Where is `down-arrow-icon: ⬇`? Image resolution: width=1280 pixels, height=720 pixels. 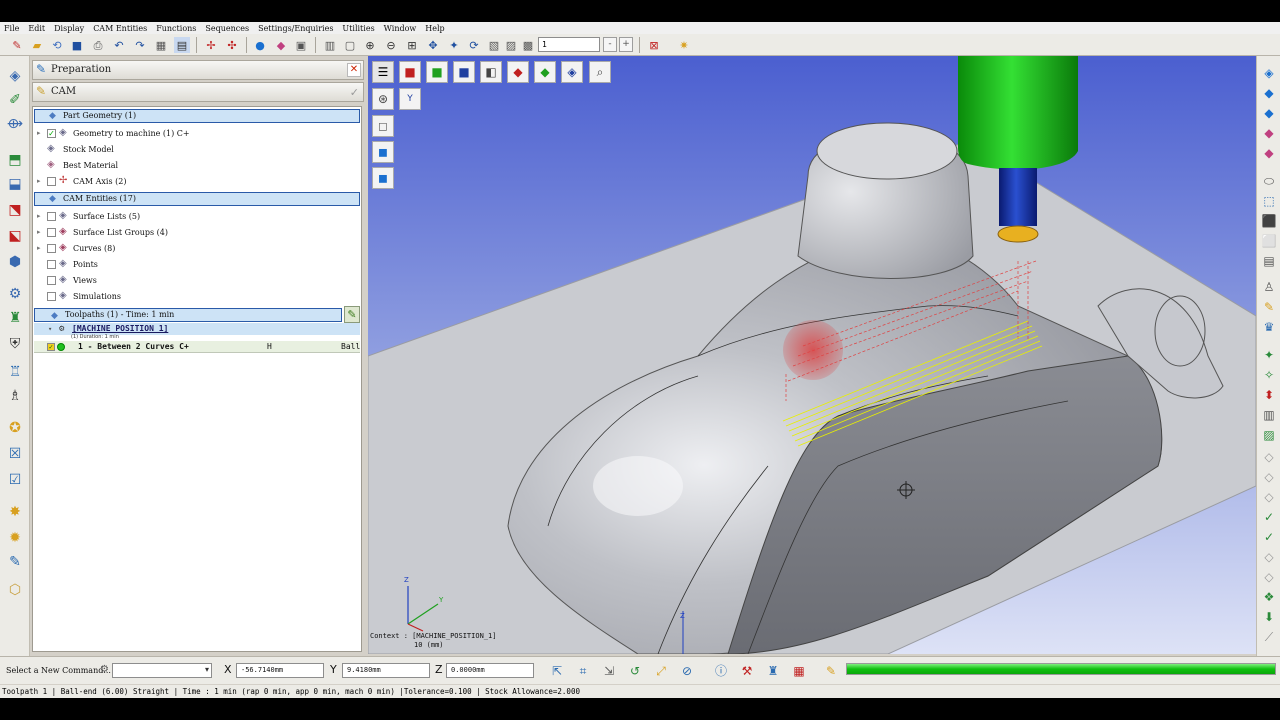 down-arrow-icon: ⬇ is located at coordinates (1269, 617).